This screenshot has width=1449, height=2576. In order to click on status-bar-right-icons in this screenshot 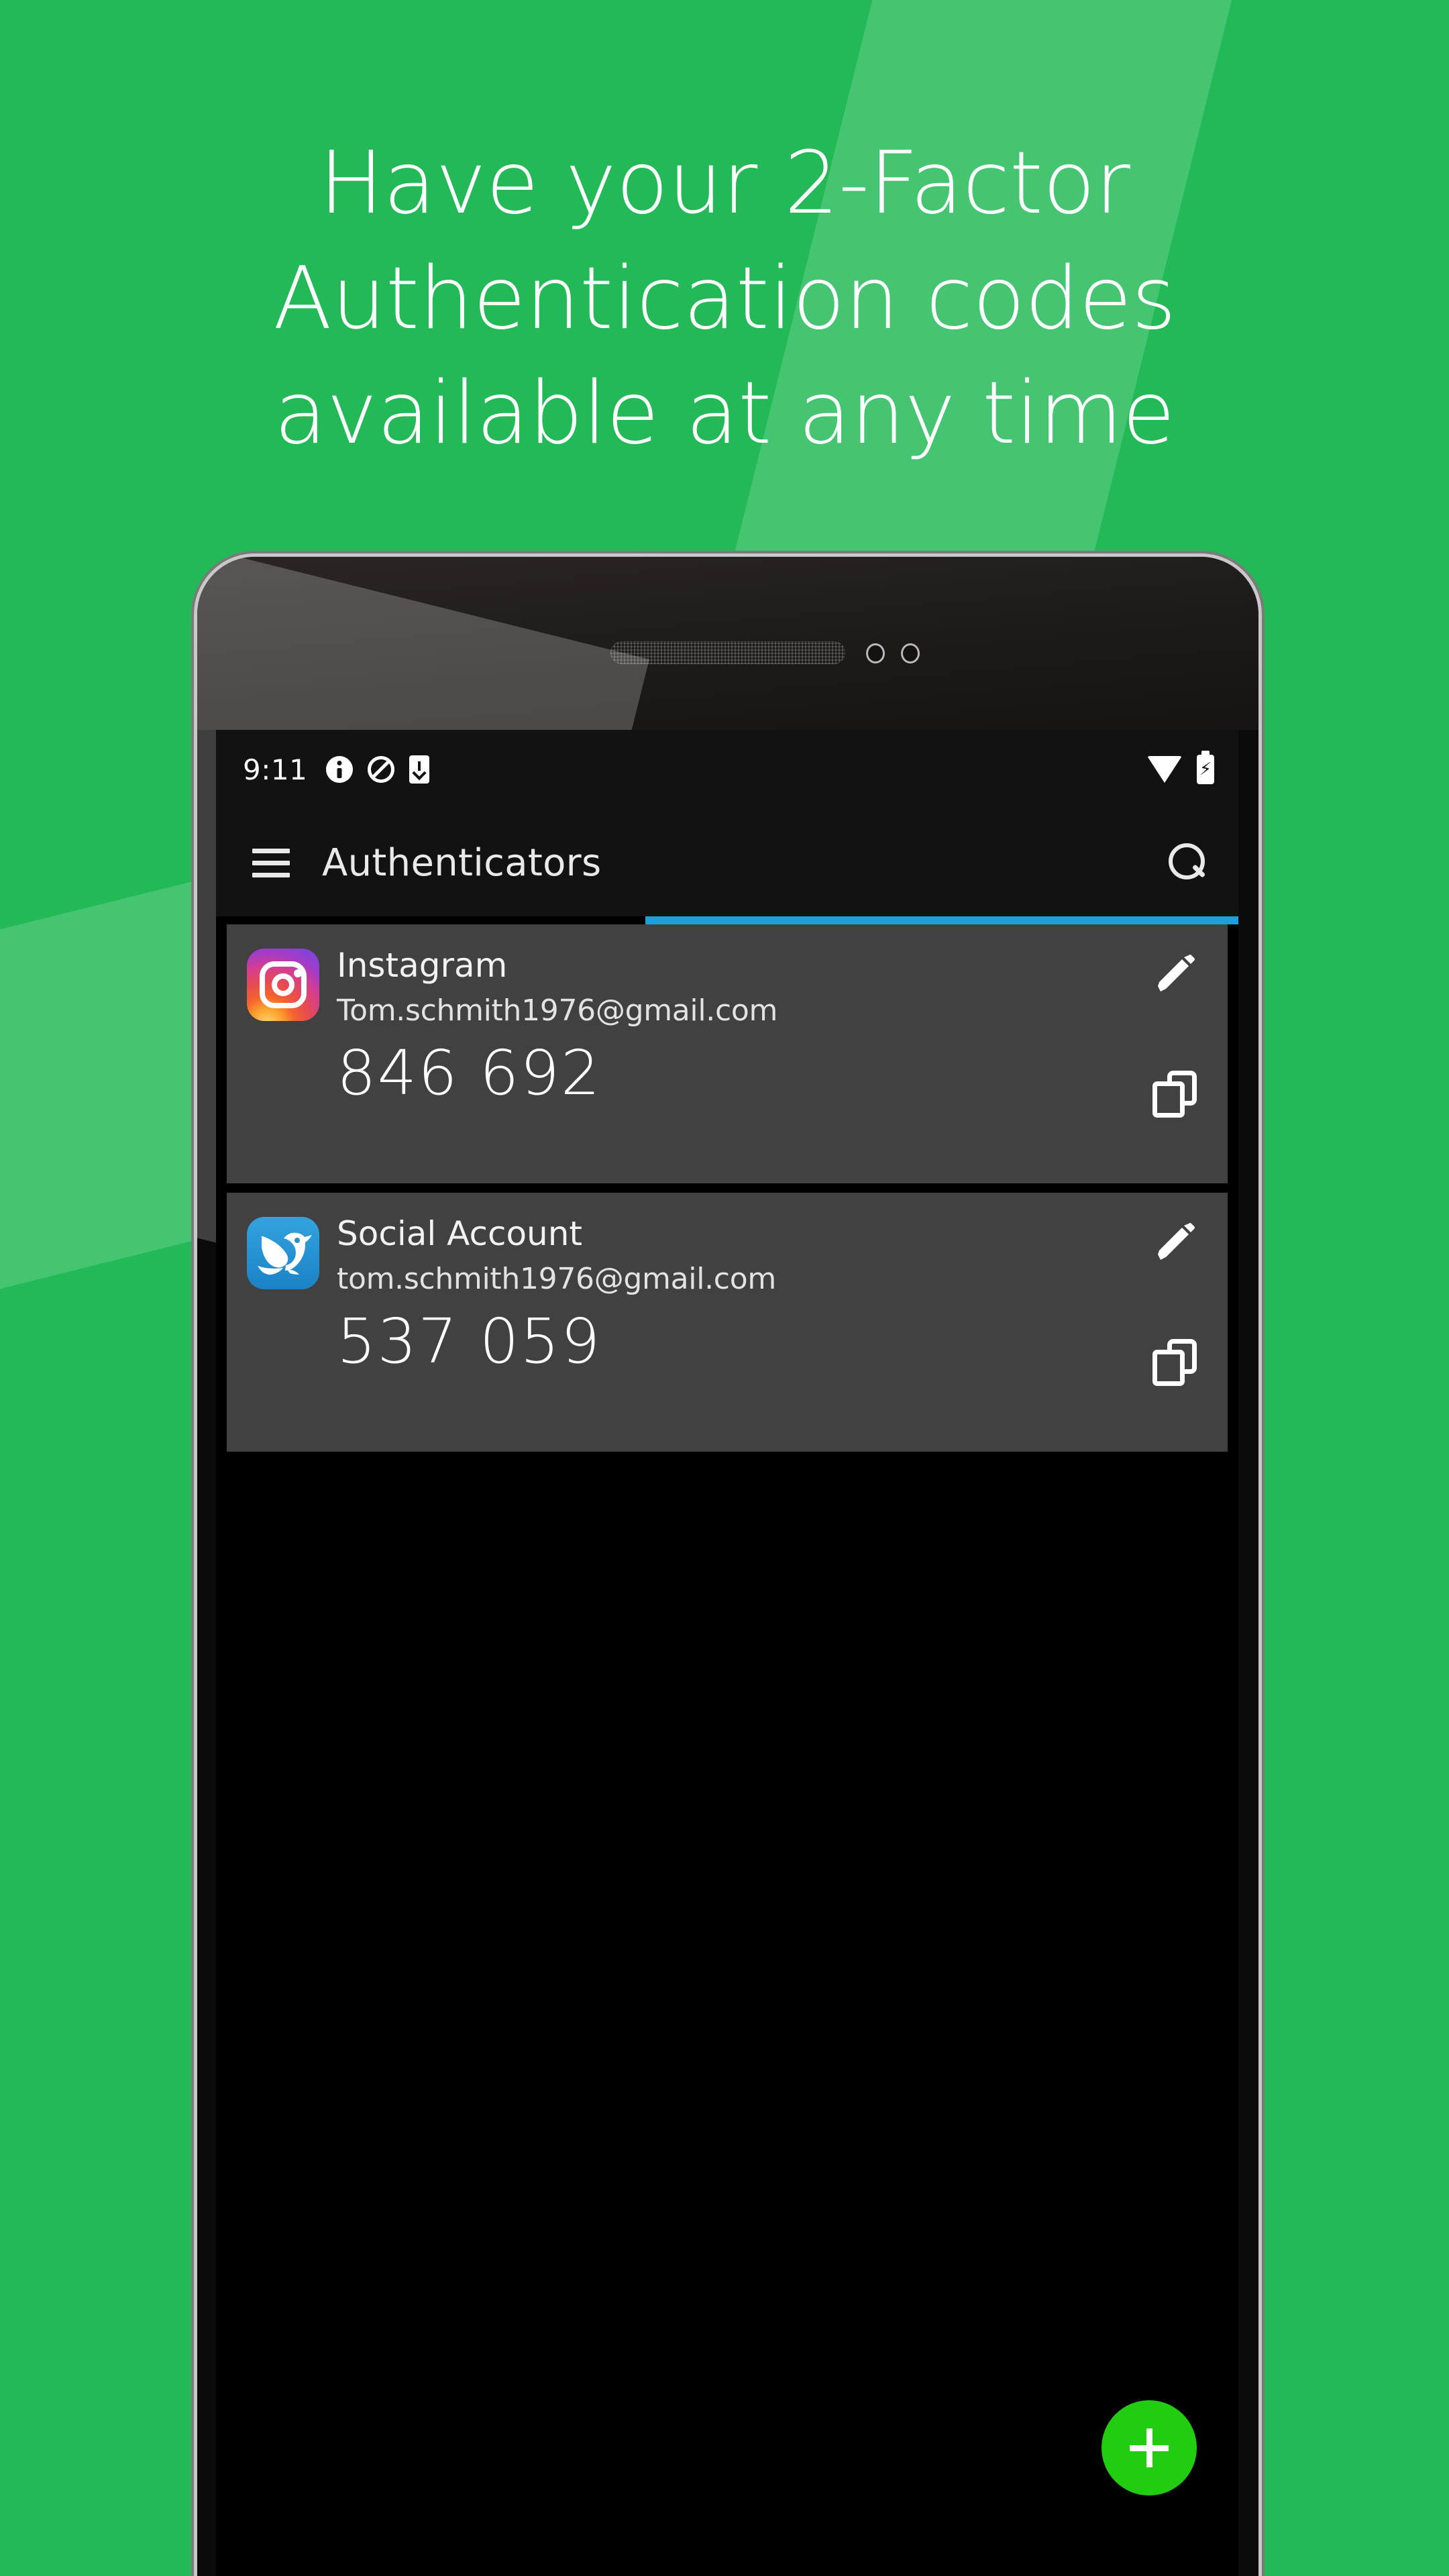, I will do `click(1180, 769)`.